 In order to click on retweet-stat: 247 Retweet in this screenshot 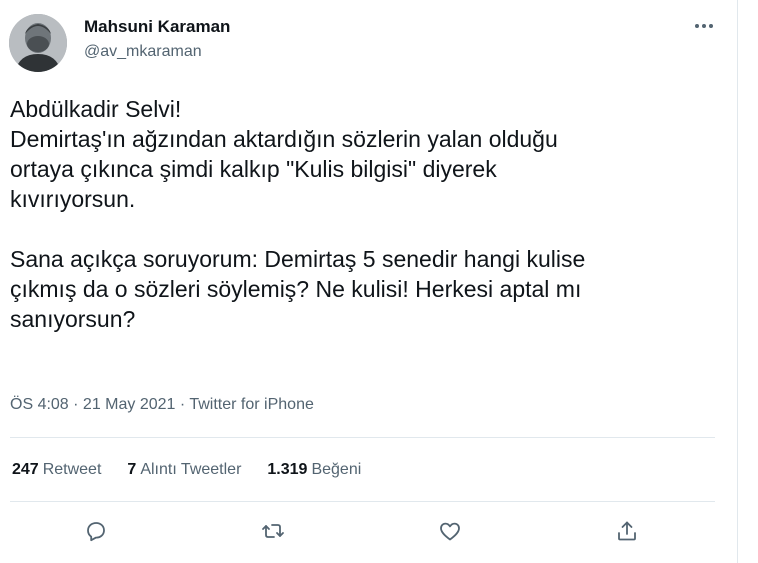, I will do `click(56, 470)`.